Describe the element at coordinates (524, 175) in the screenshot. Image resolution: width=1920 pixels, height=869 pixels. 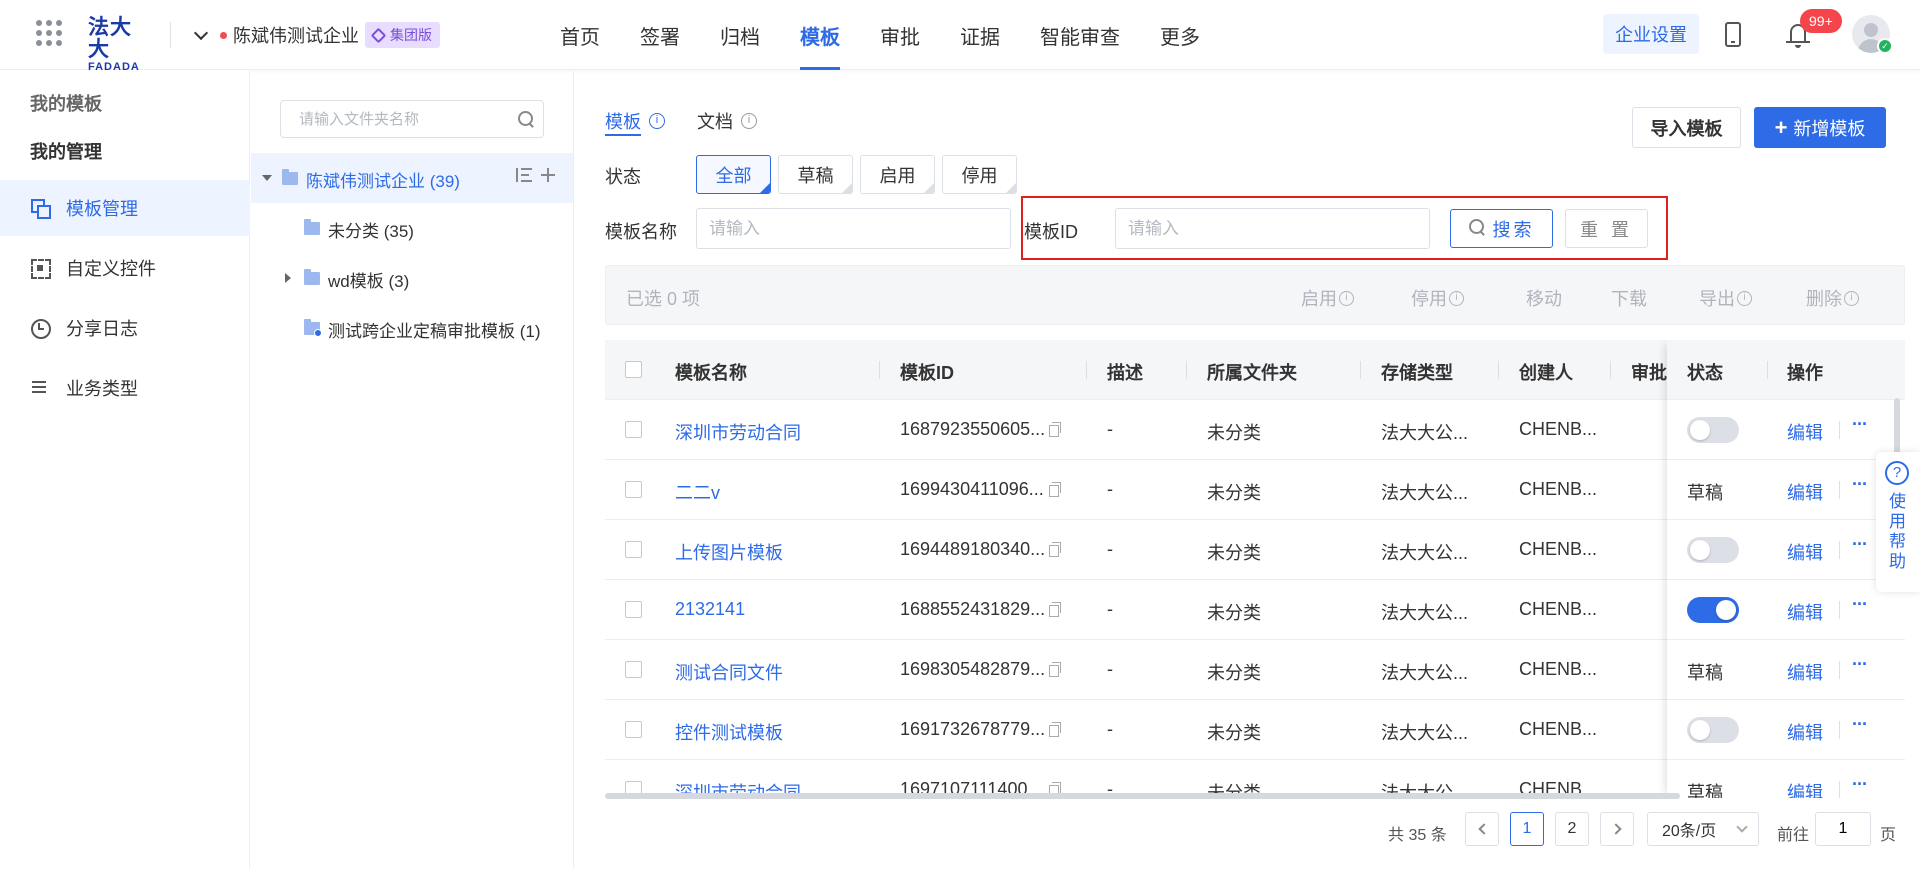
I see `sort-icon` at that location.